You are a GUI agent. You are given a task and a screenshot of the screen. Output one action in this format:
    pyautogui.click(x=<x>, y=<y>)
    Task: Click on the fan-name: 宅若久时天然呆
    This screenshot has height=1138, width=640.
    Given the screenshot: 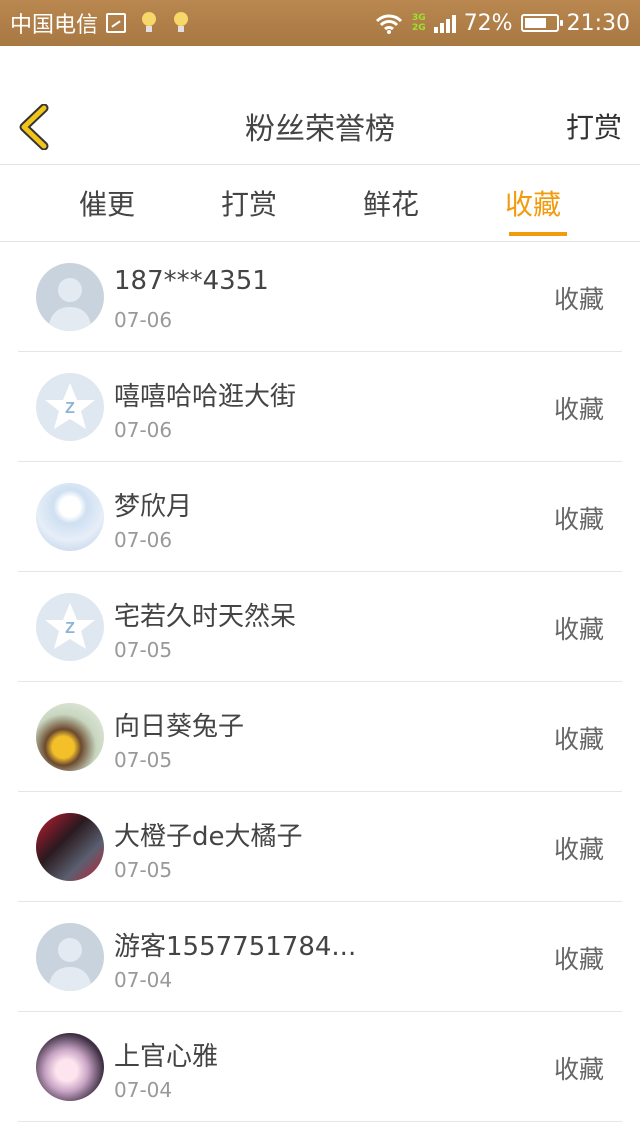 What is the action you would take?
    pyautogui.click(x=205, y=617)
    